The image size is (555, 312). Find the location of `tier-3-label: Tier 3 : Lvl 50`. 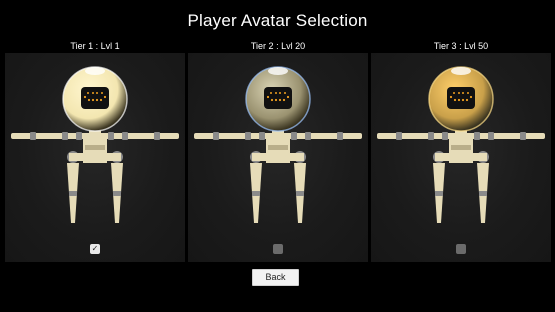

tier-3-label: Tier 3 : Lvl 50 is located at coordinates (461, 46).